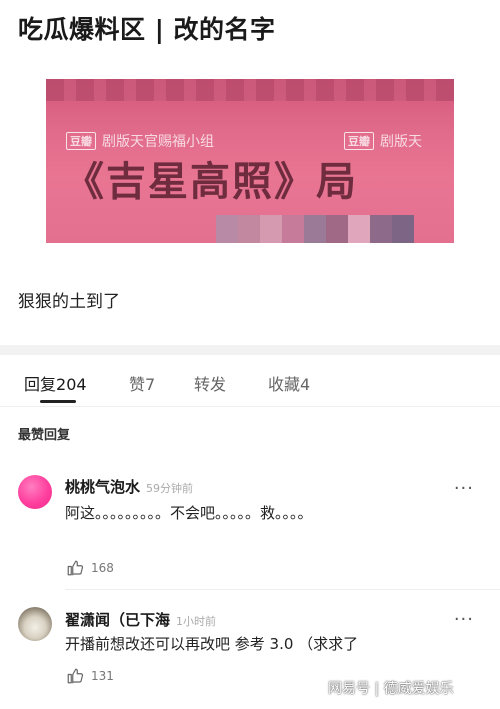 This screenshot has height=709, width=500. I want to click on active-tab-indicator, so click(58, 401).